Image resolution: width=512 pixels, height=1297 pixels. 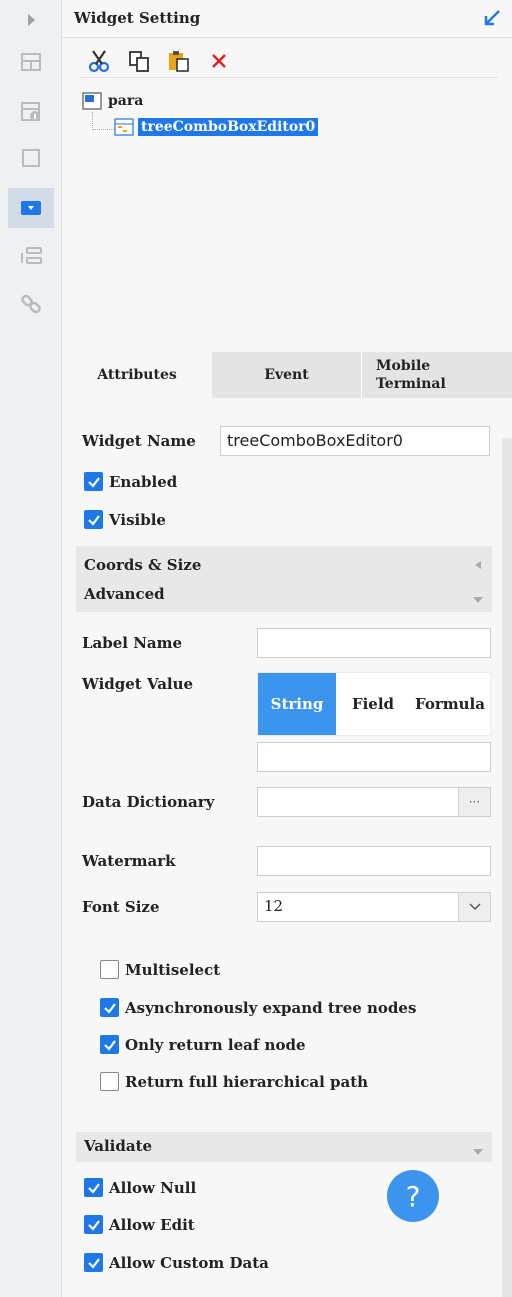 I want to click on delete-icon, so click(x=219, y=61).